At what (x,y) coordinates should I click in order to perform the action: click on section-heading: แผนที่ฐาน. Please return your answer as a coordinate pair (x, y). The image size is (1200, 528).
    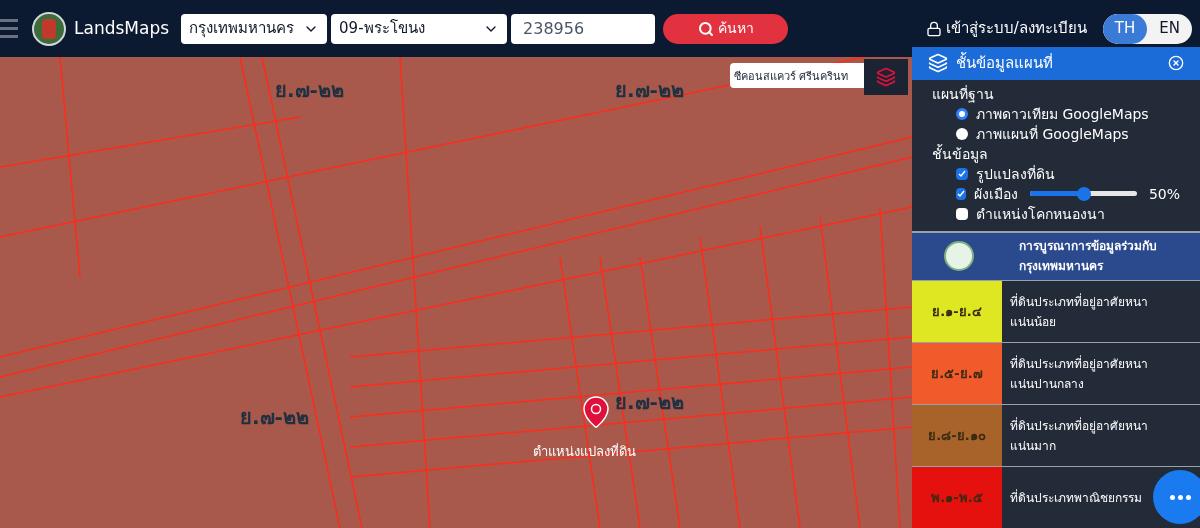
    Looking at the image, I should click on (963, 94).